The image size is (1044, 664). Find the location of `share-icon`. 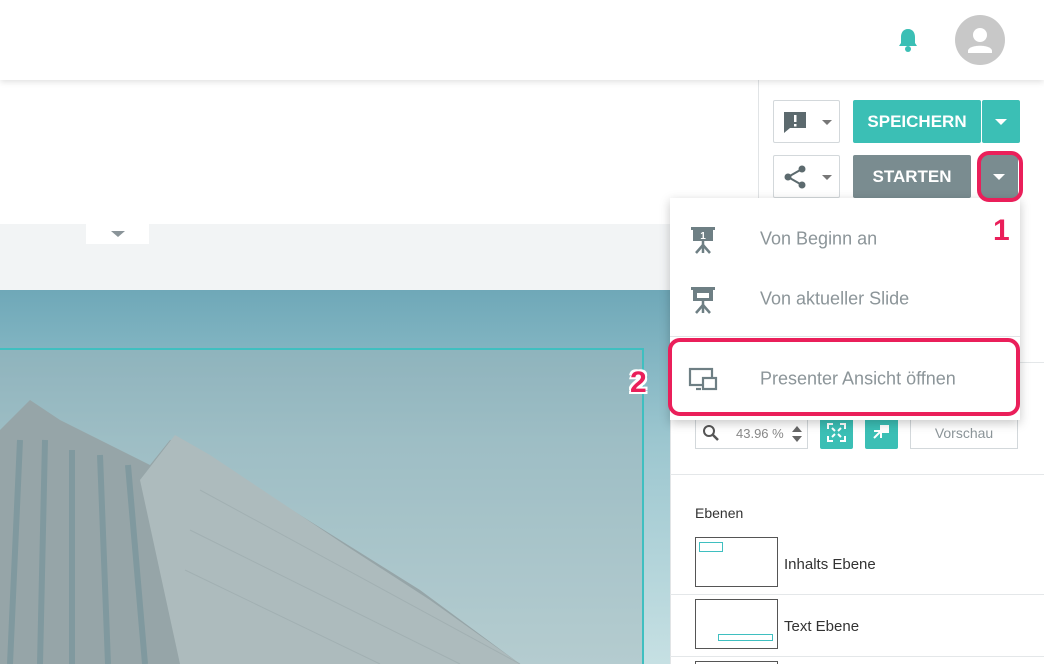

share-icon is located at coordinates (795, 177).